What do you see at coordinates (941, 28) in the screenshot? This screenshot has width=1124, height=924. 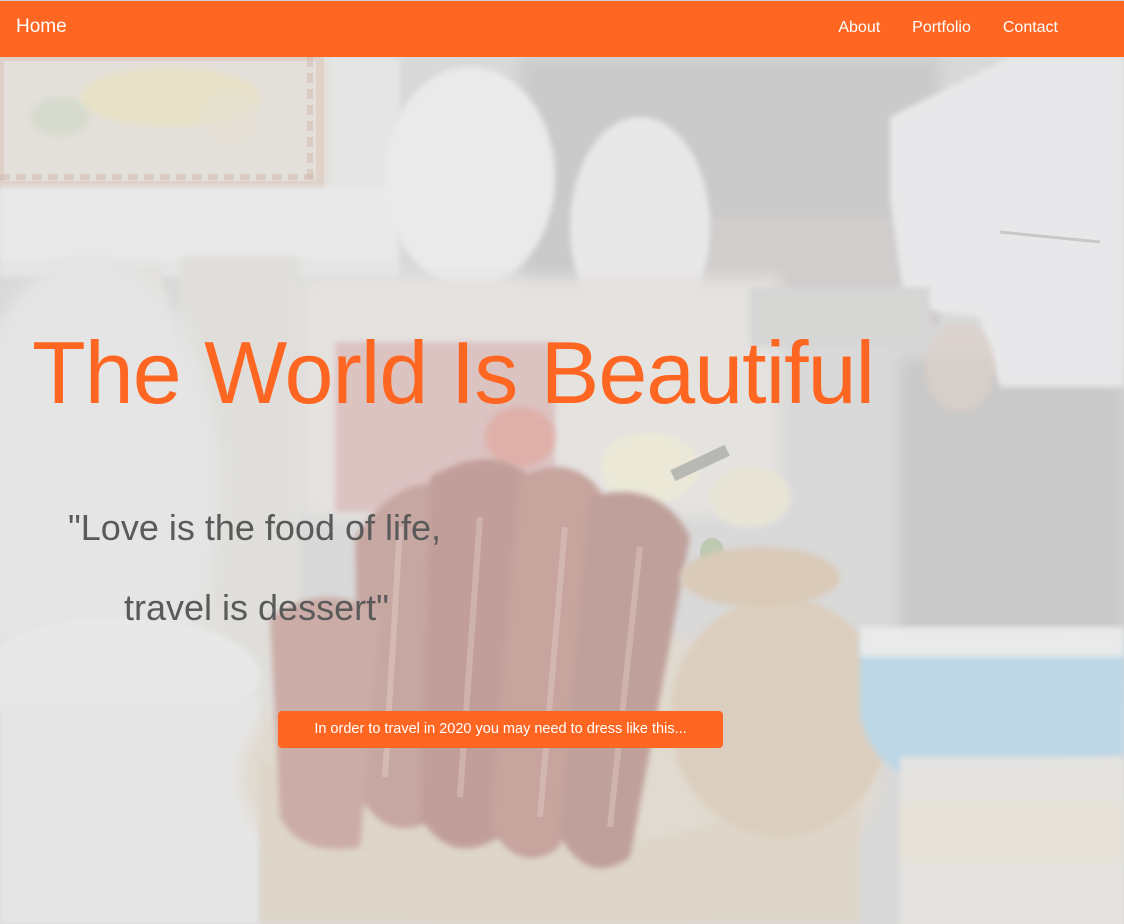 I see `nav-link-portfolio: Portfolio` at bounding box center [941, 28].